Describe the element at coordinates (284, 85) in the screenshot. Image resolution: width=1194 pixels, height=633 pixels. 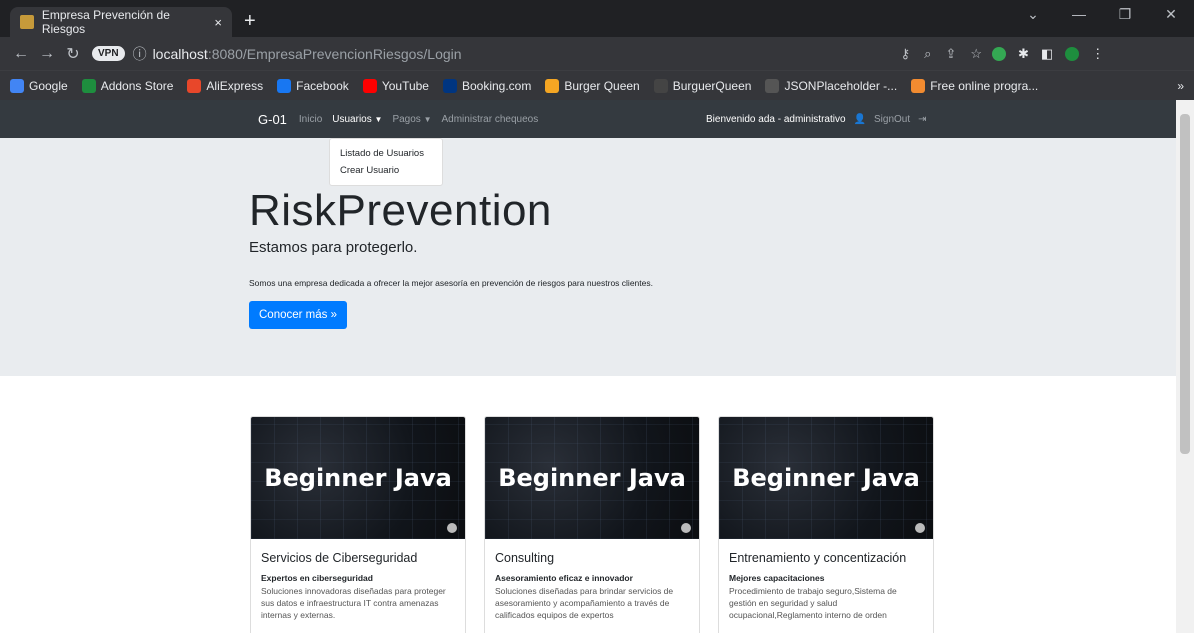
I see `facebook-icon` at that location.